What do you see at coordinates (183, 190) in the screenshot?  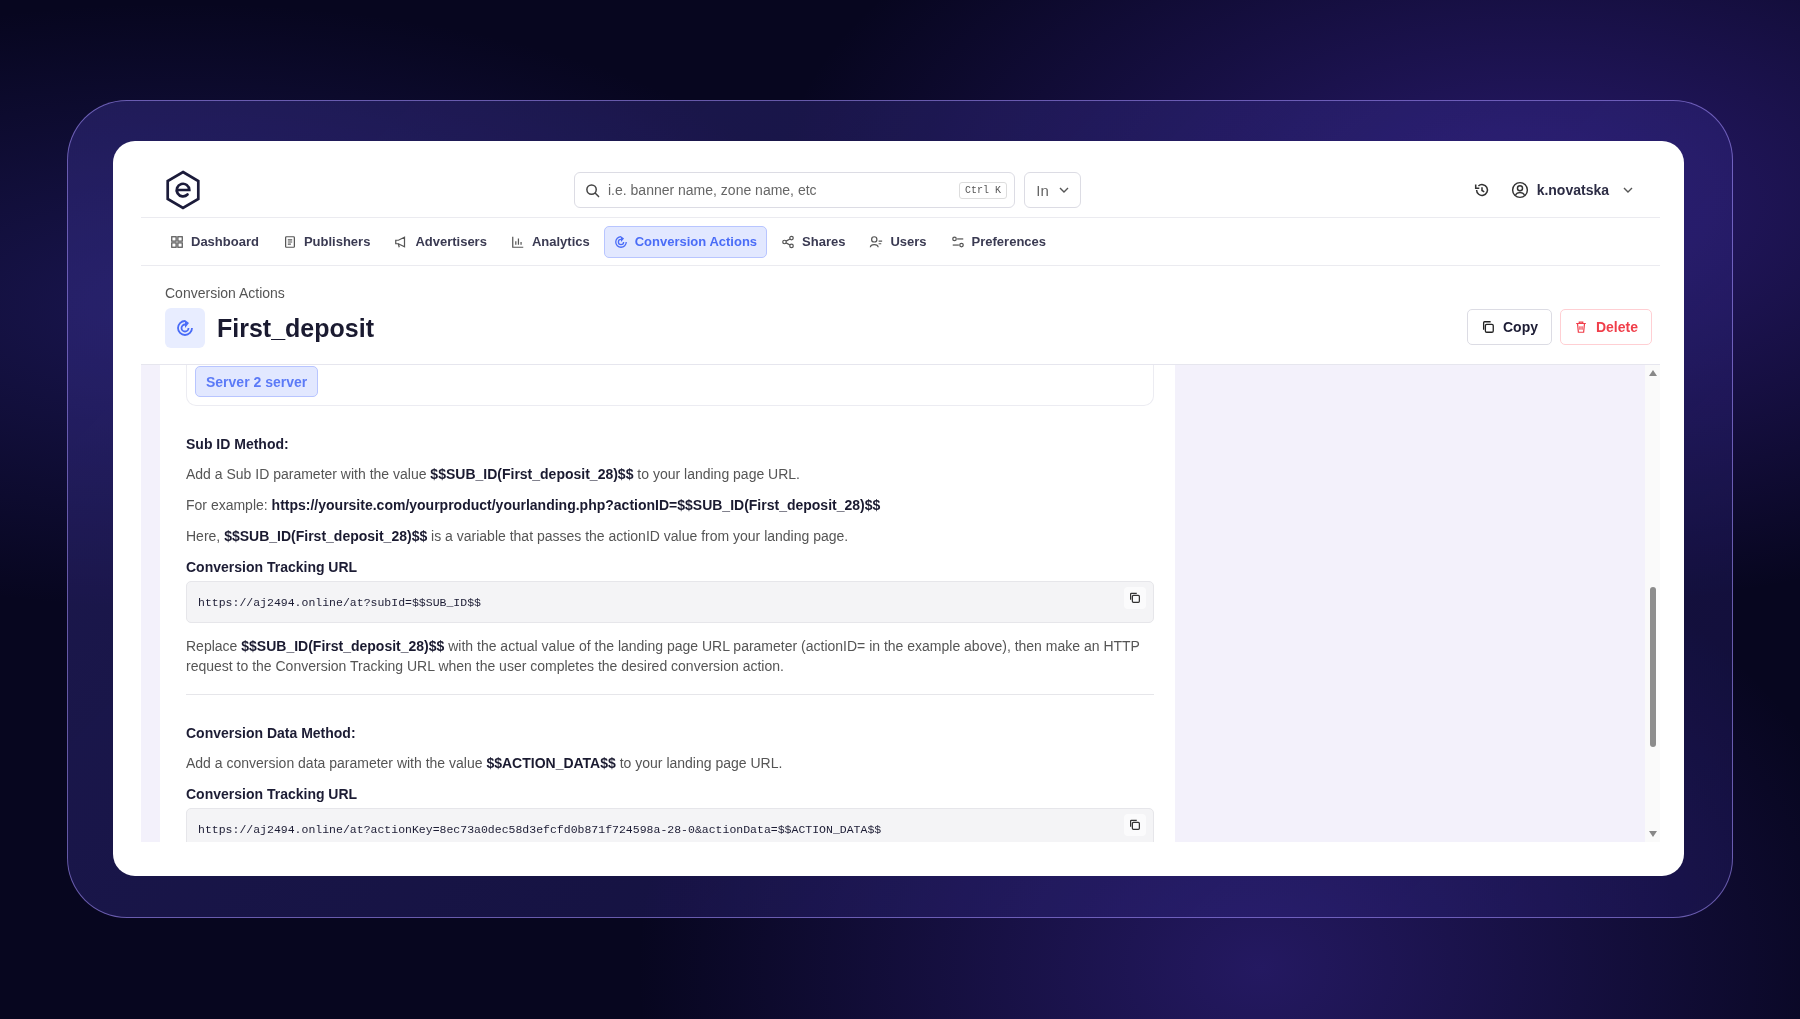 I see `logo-icon` at bounding box center [183, 190].